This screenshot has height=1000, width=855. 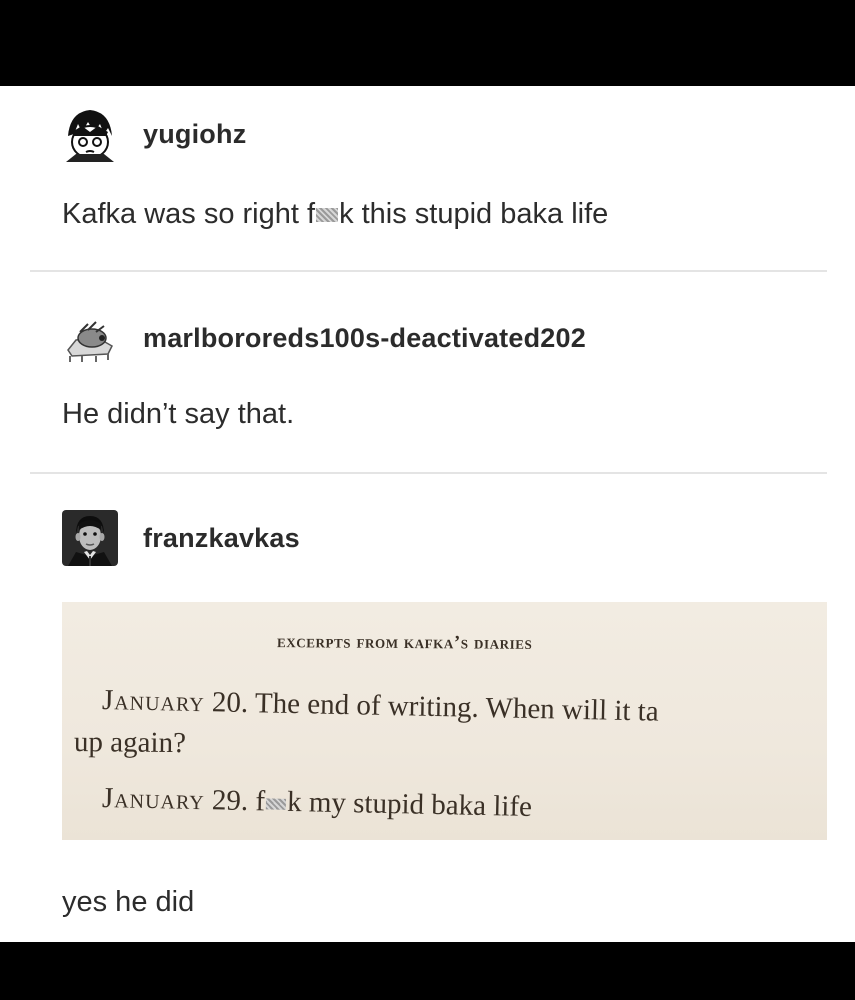 I want to click on anime-avatar-icon, so click(x=90, y=134).